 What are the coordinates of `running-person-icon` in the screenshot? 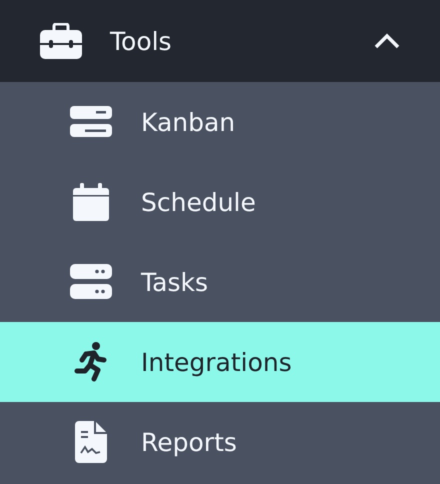 It's located at (91, 362).